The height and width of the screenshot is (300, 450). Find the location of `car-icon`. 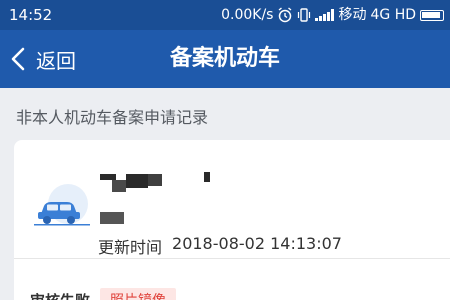

car-icon is located at coordinates (62, 205).